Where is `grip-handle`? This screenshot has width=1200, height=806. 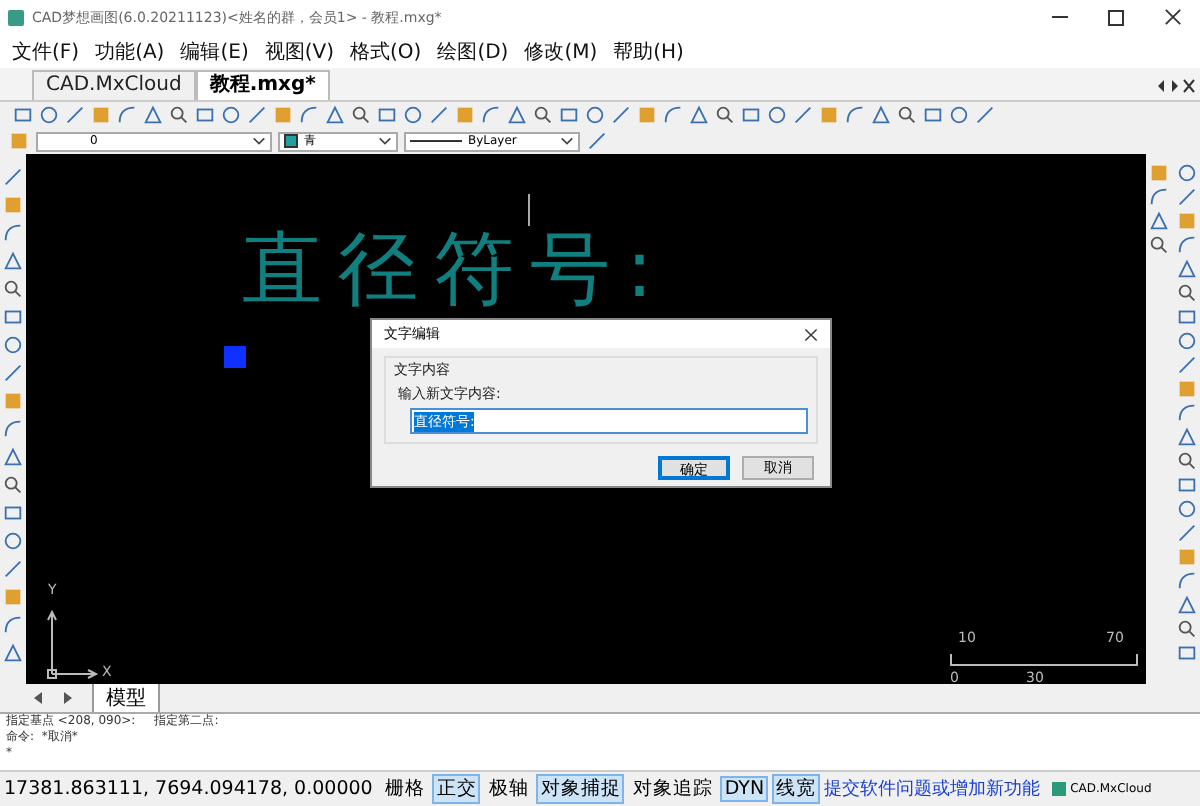
grip-handle is located at coordinates (235, 357).